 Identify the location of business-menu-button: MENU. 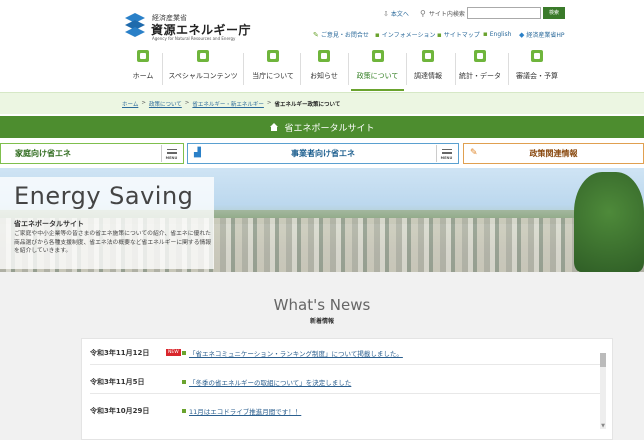
(446, 153).